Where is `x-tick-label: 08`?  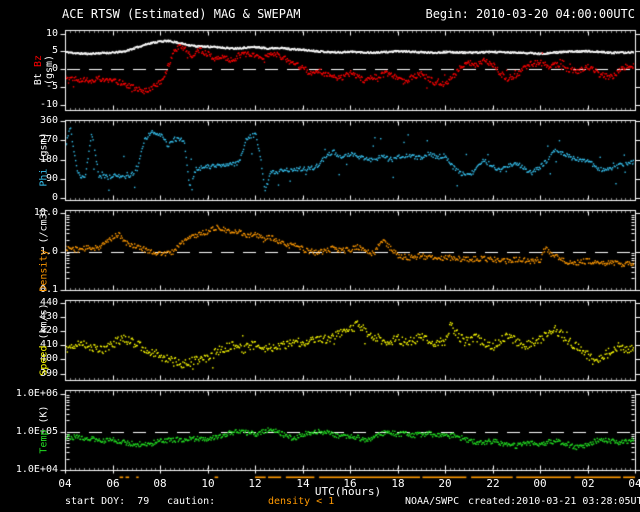
x-tick-label: 08 is located at coordinates (160, 483).